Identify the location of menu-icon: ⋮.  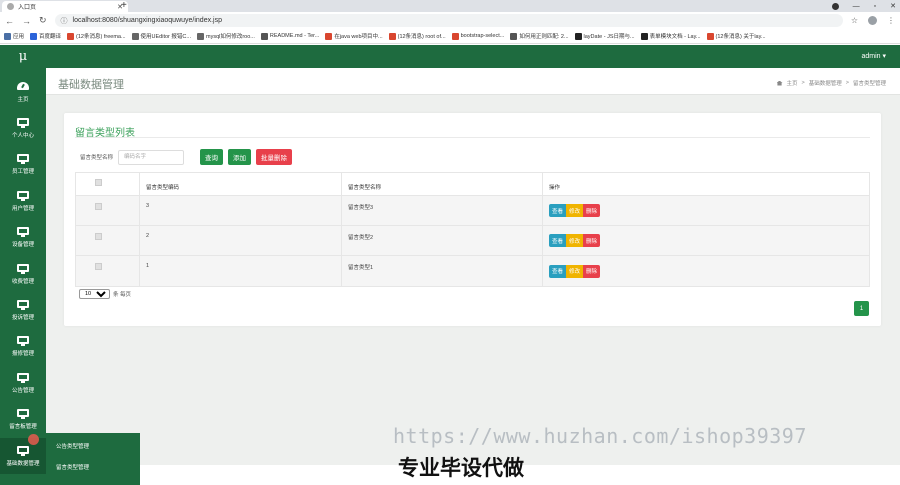
(891, 20).